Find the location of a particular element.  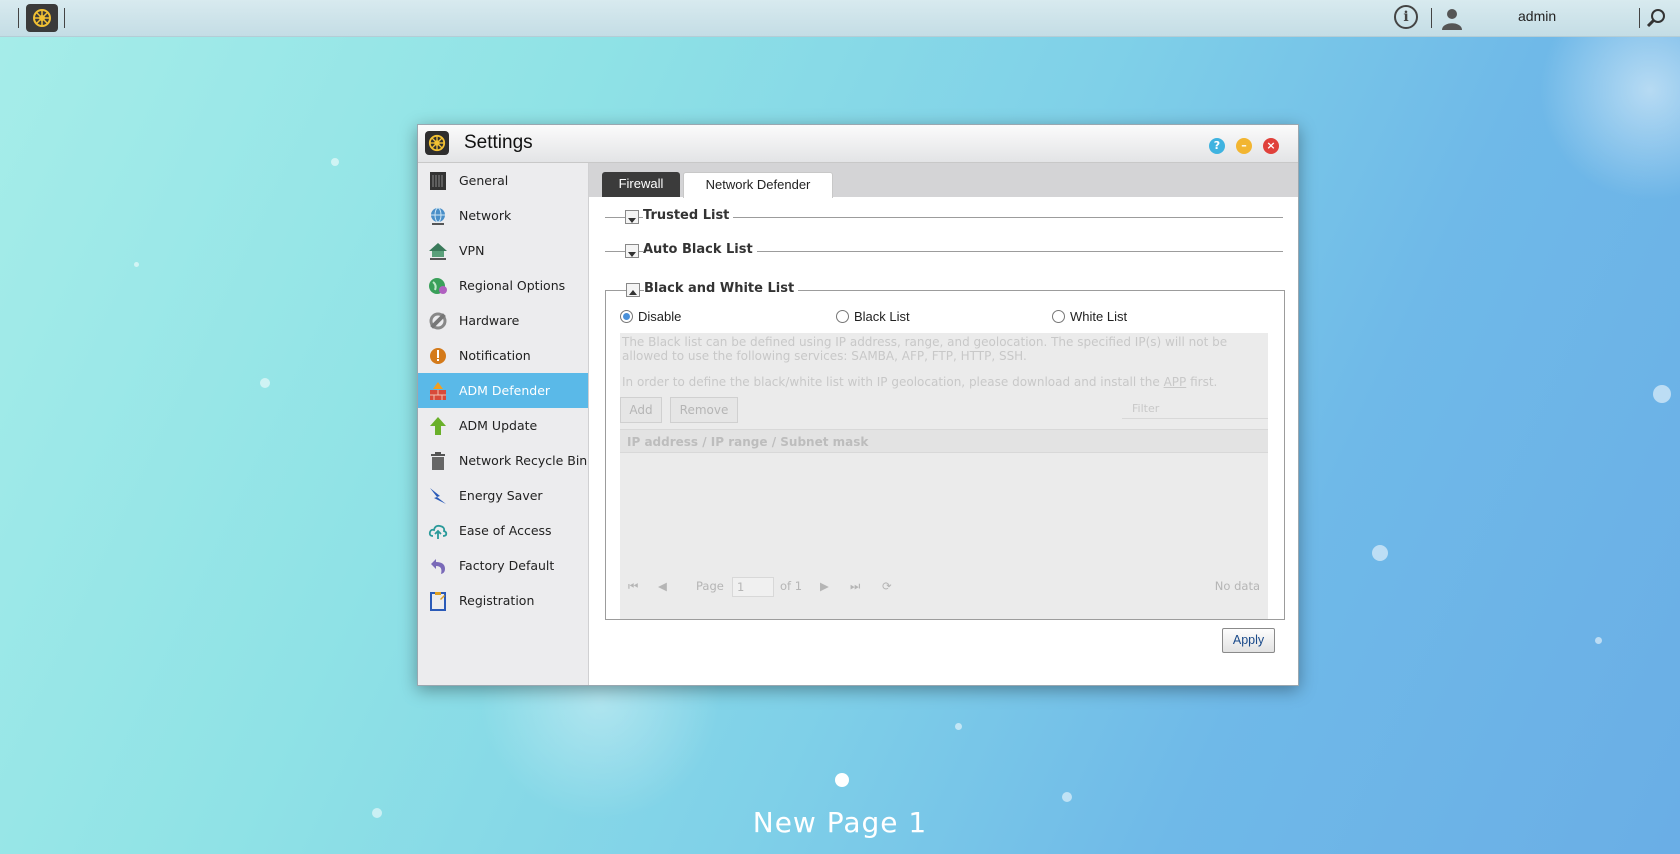

remove-button: Remove is located at coordinates (704, 410).